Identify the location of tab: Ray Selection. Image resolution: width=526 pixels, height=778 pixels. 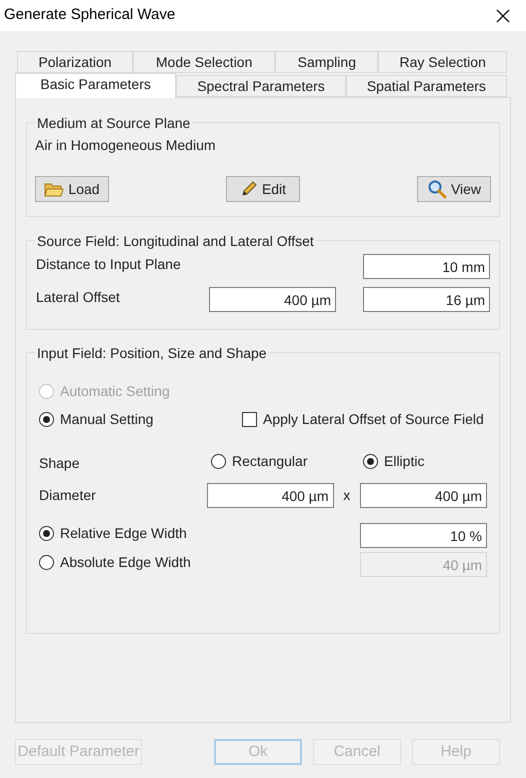
(442, 62).